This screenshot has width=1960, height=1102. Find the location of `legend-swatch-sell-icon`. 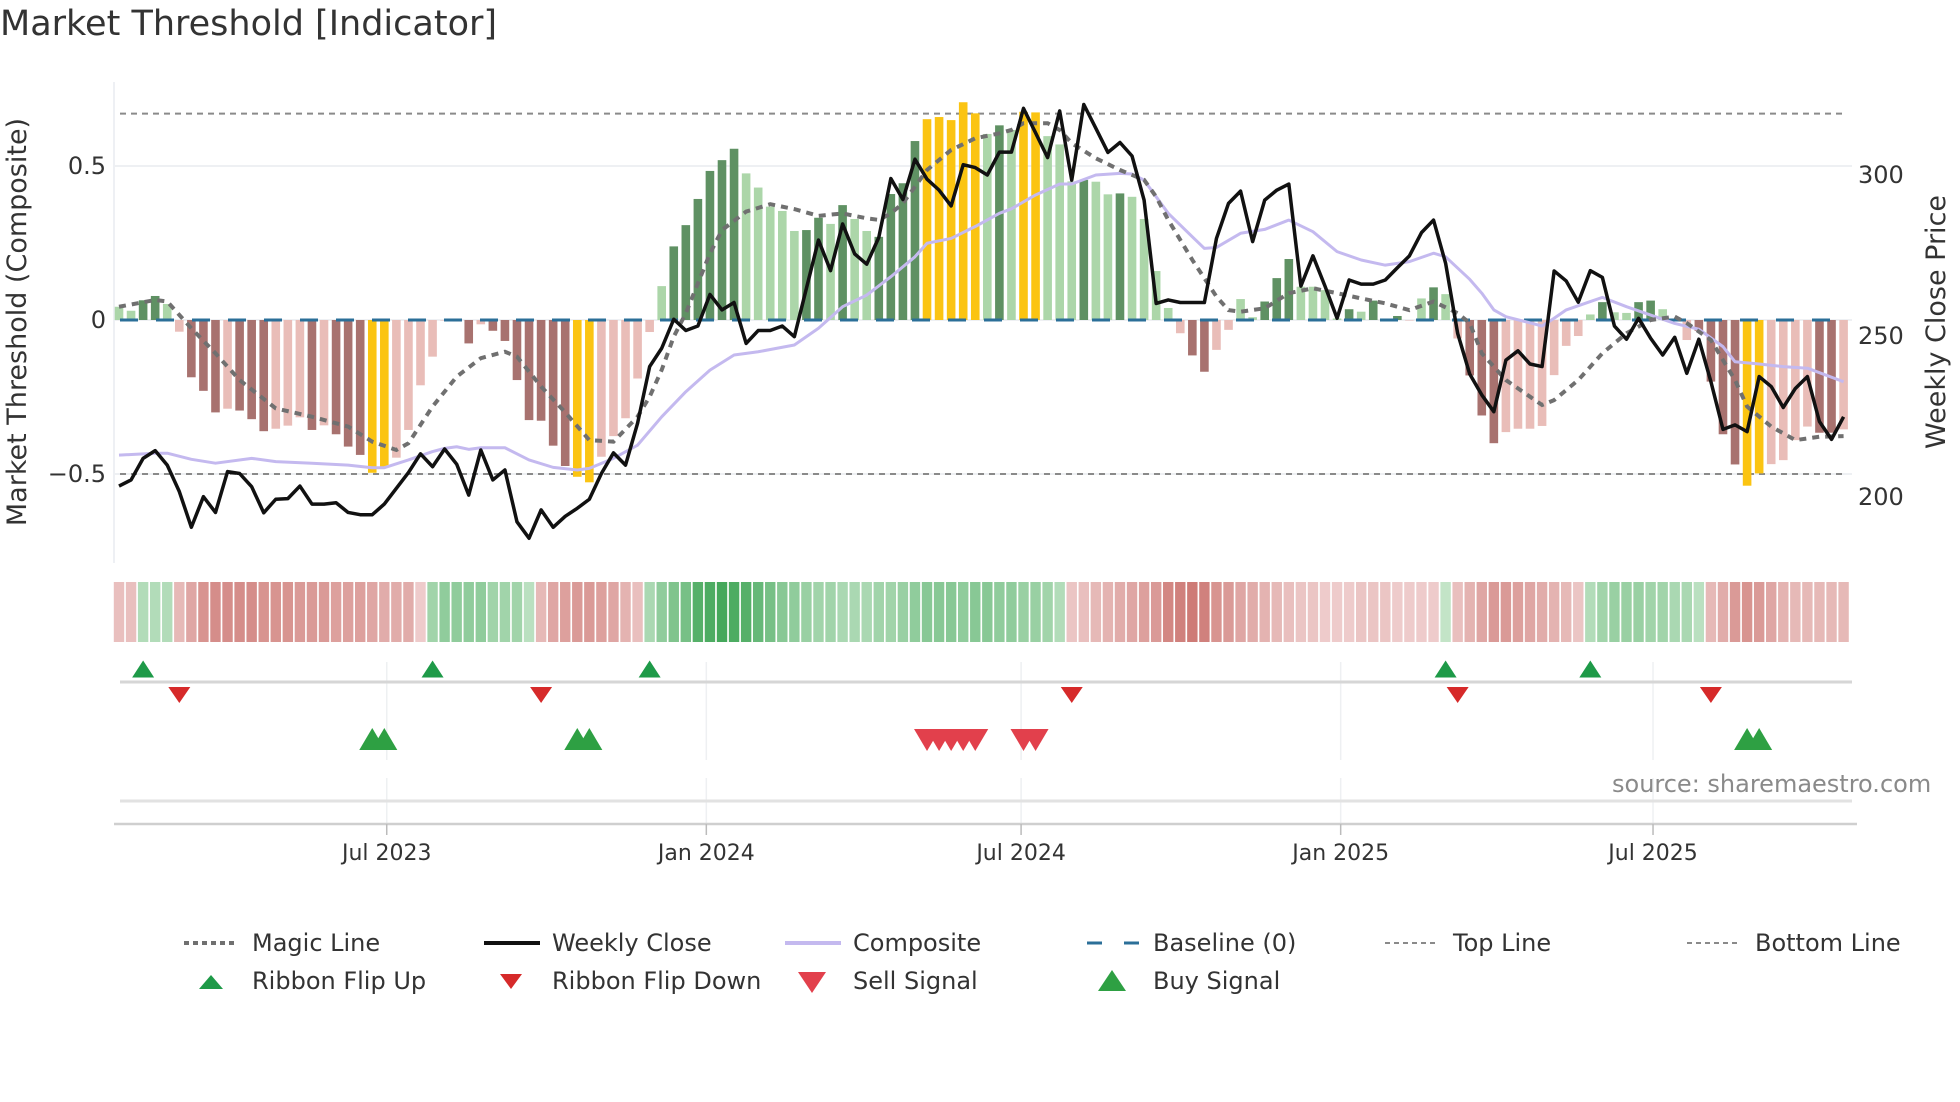

legend-swatch-sell-icon is located at coordinates (812, 982).